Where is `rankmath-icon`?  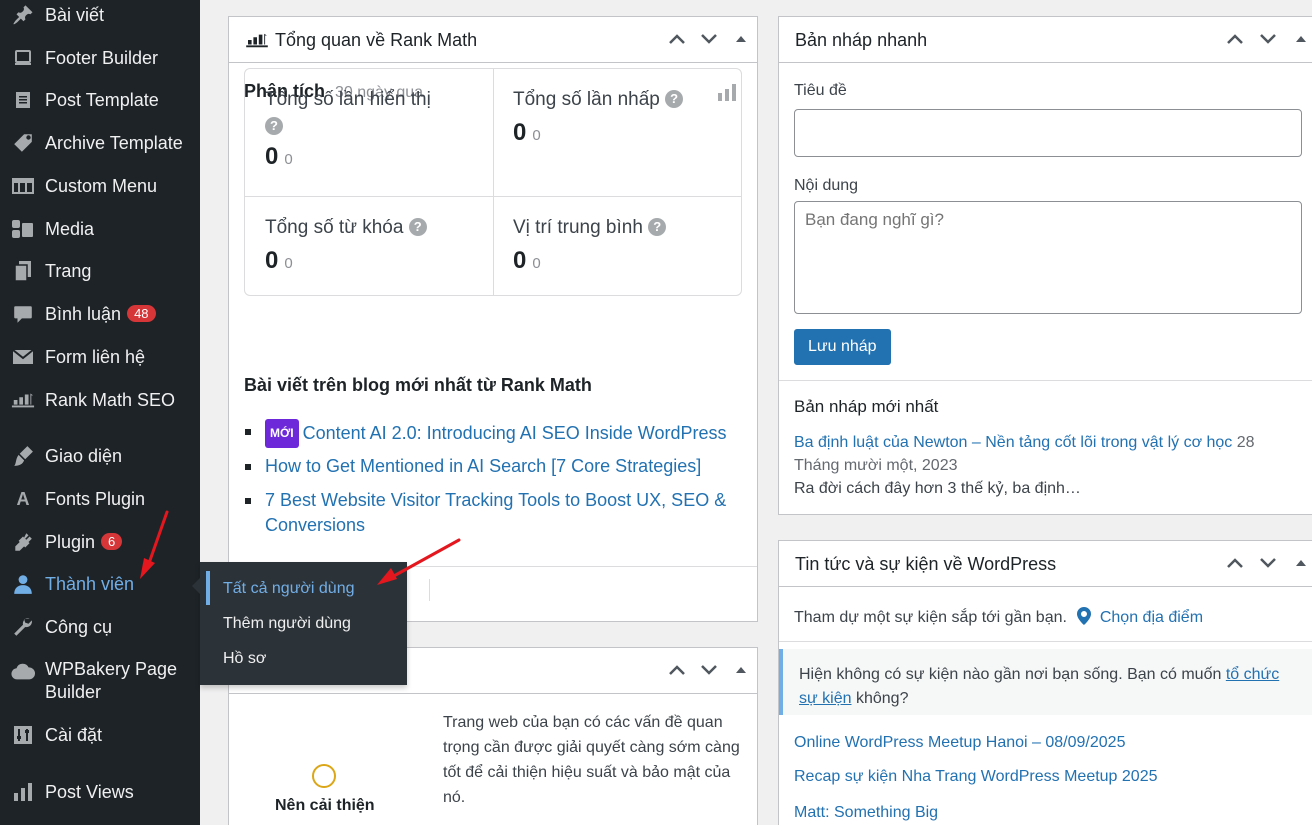 rankmath-icon is located at coordinates (23, 400).